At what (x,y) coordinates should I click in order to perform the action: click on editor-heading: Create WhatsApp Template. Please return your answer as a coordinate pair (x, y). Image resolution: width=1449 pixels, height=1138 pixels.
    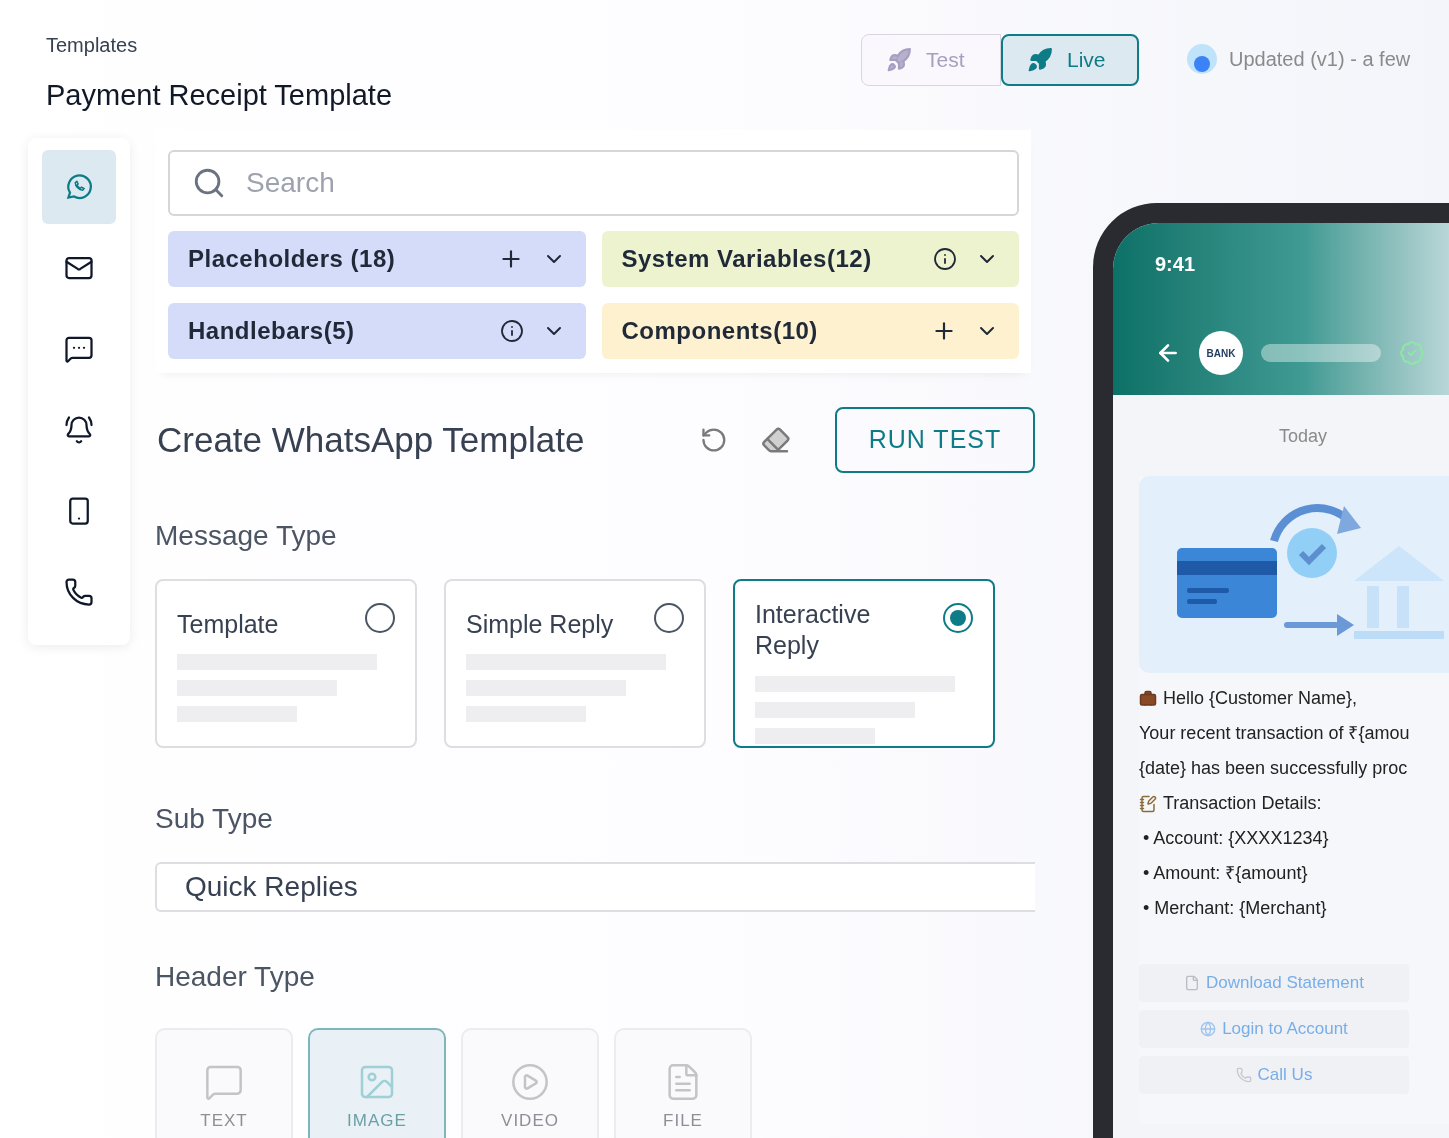
    Looking at the image, I should click on (371, 439).